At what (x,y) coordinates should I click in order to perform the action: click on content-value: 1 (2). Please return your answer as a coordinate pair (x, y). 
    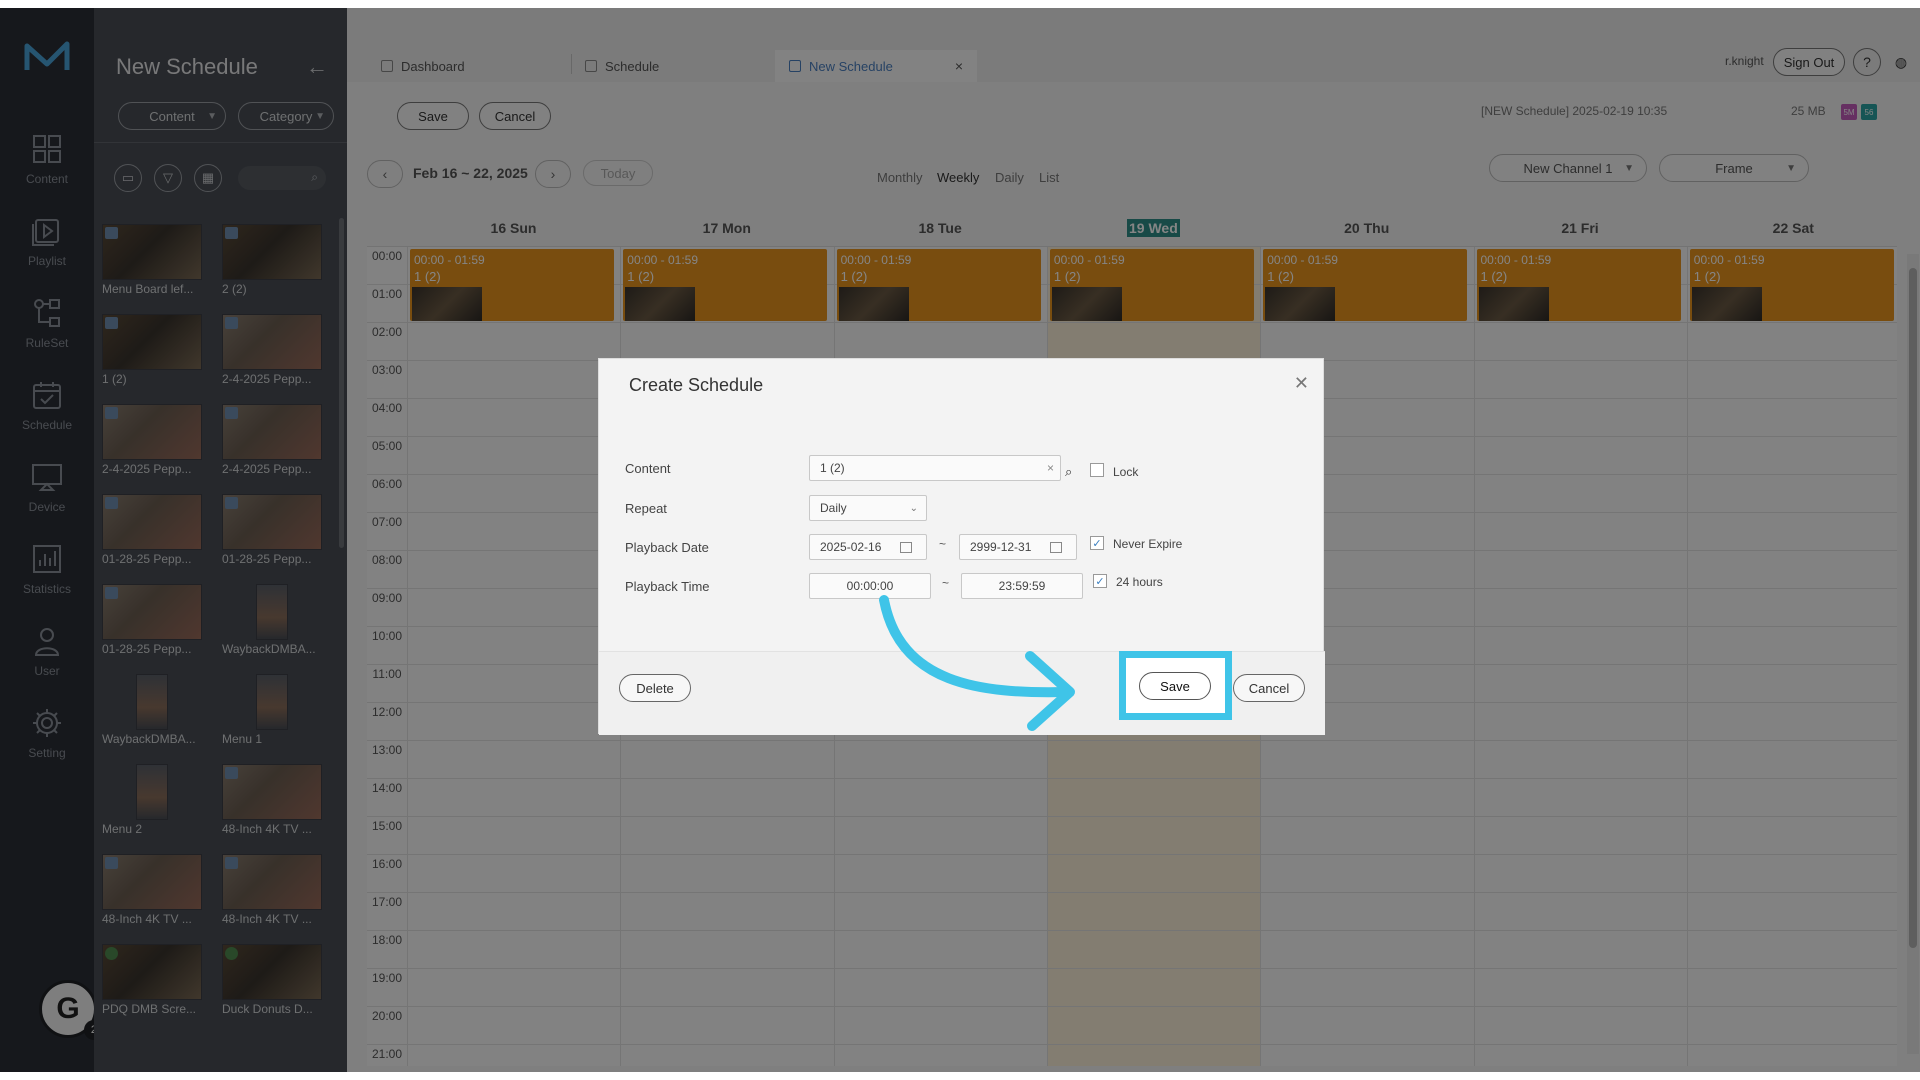
    Looking at the image, I should click on (832, 468).